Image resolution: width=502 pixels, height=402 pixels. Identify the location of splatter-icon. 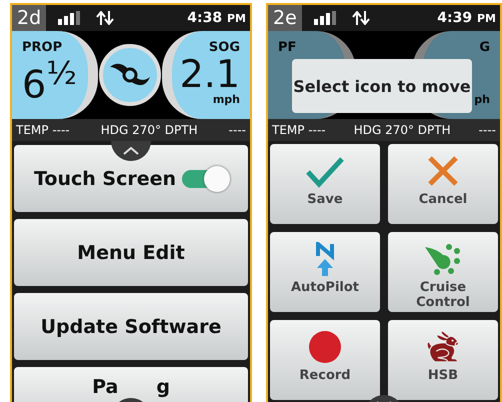
(443, 259).